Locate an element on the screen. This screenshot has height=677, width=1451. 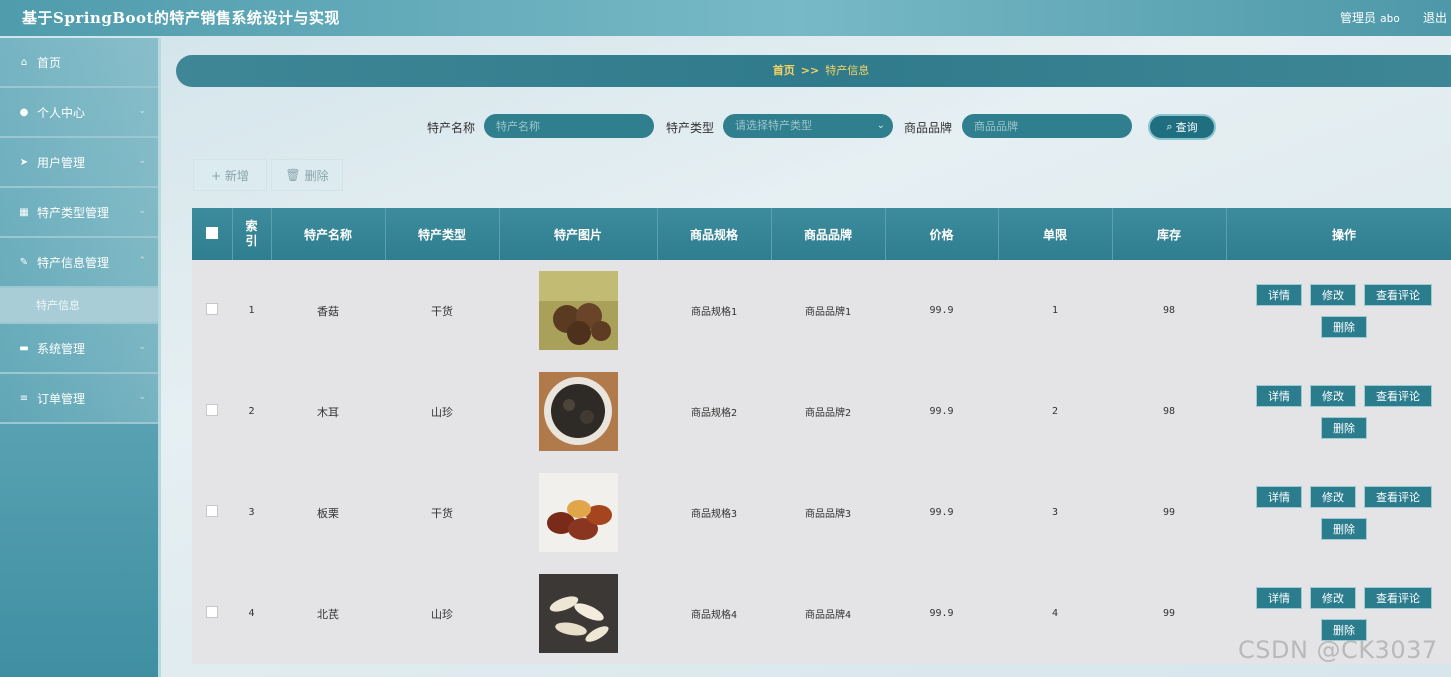
sidebar-item-type-management: ▦ 特产类型管理 ⌄ is located at coordinates (79, 213).